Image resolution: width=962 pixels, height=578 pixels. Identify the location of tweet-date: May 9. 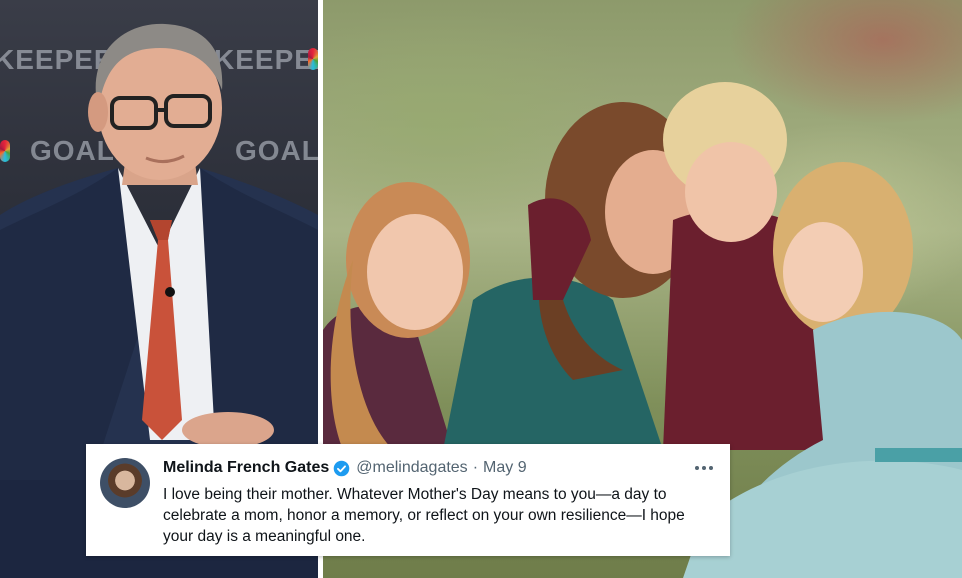
(505, 468).